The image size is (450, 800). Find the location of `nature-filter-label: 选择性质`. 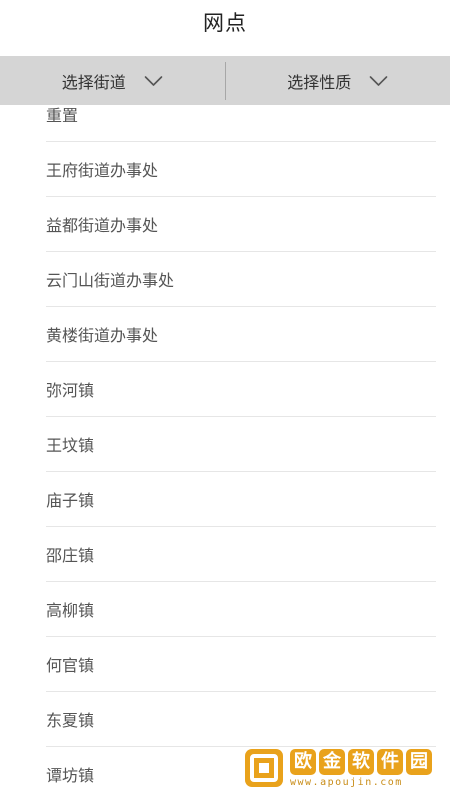

nature-filter-label: 选择性质 is located at coordinates (319, 82).